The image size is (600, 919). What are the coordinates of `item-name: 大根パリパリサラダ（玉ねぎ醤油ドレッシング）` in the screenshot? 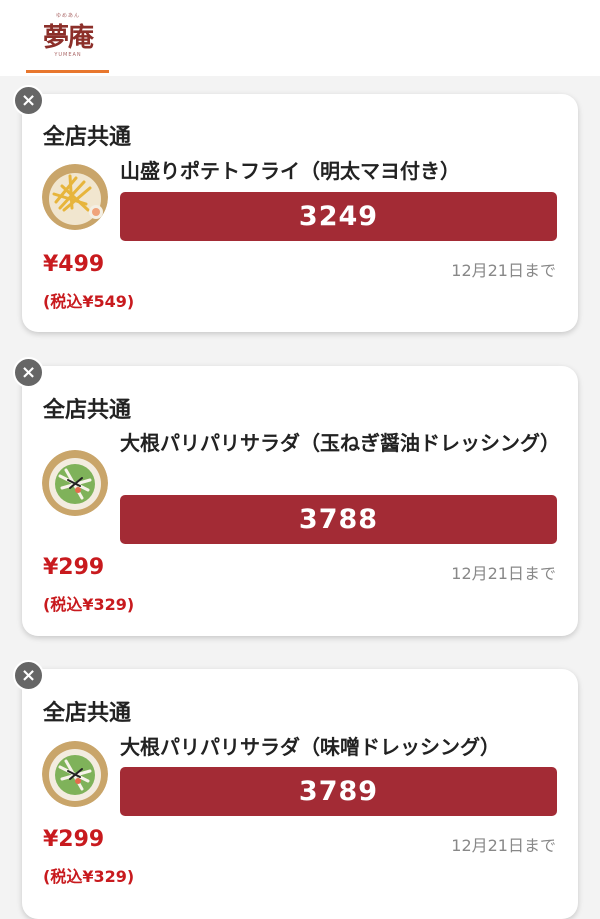 It's located at (340, 443).